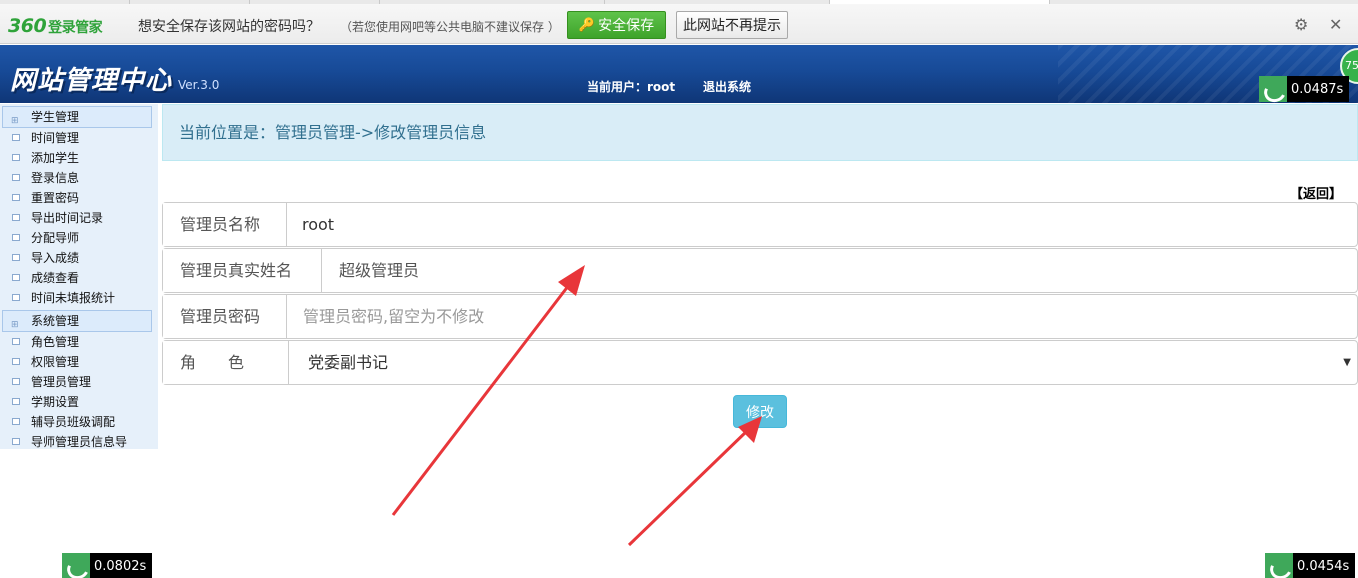  What do you see at coordinates (727, 86) in the screenshot?
I see `logout-link: 退出系统` at bounding box center [727, 86].